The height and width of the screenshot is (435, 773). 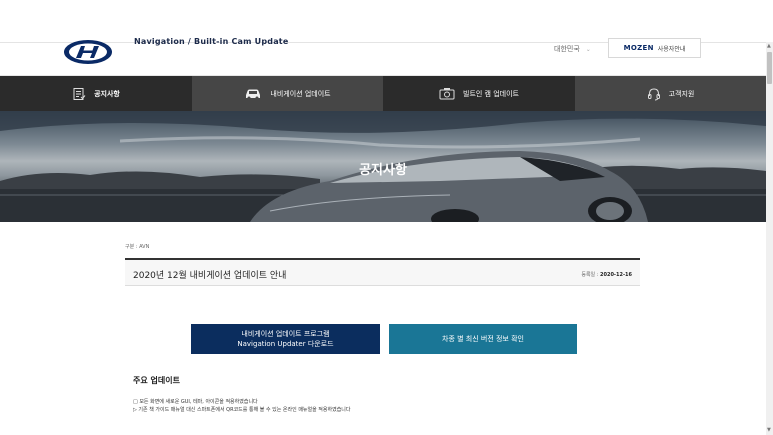 I want to click on nav-item-navigation-update: 내비게이션 업데이트, so click(x=287, y=93).